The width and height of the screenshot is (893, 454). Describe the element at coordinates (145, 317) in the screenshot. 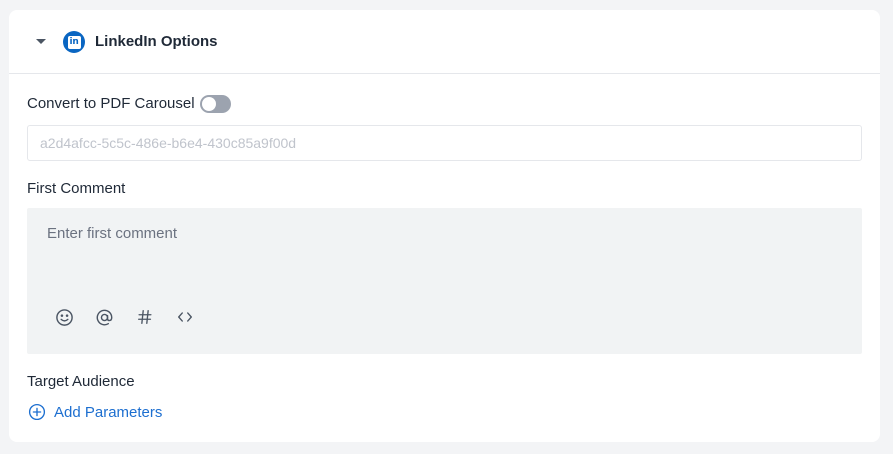

I see `hashtag-icon` at that location.